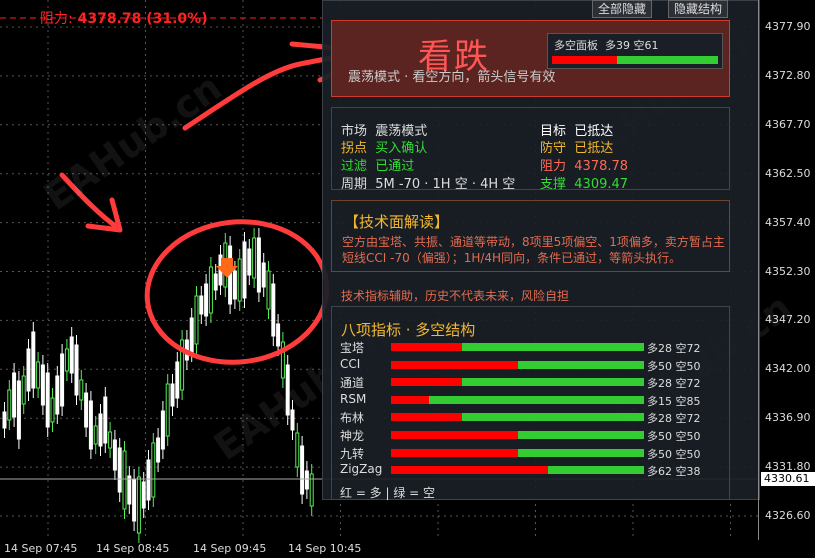  What do you see at coordinates (352, 436) in the screenshot?
I see `indicator-name: 神龙` at bounding box center [352, 436].